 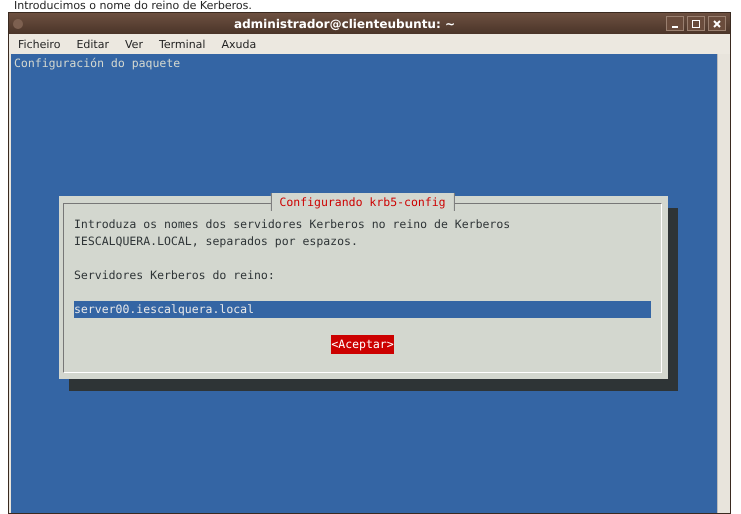 I want to click on caption-text: Introducimos o nome do reino de Kerberos., so click(x=133, y=6).